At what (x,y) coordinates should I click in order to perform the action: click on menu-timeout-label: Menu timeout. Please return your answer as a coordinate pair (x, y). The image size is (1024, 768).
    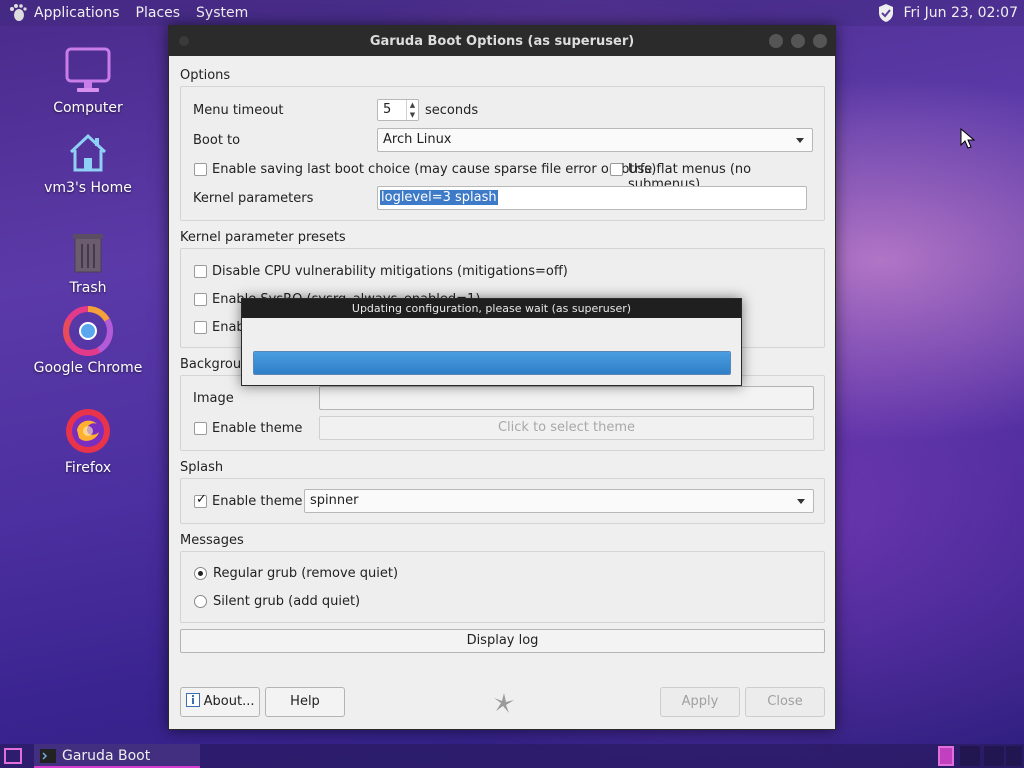
    Looking at the image, I should click on (238, 110).